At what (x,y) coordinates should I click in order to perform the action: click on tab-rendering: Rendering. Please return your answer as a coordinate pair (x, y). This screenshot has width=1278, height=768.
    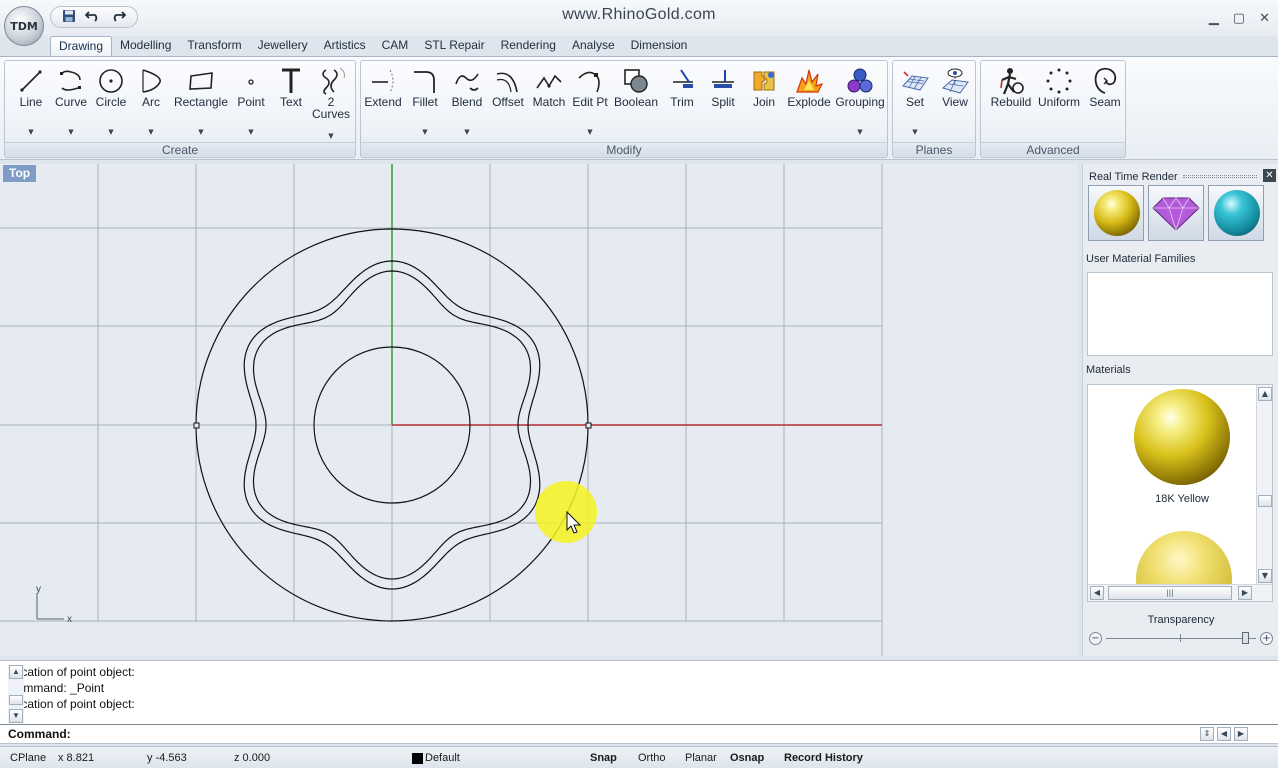
    Looking at the image, I should click on (528, 46).